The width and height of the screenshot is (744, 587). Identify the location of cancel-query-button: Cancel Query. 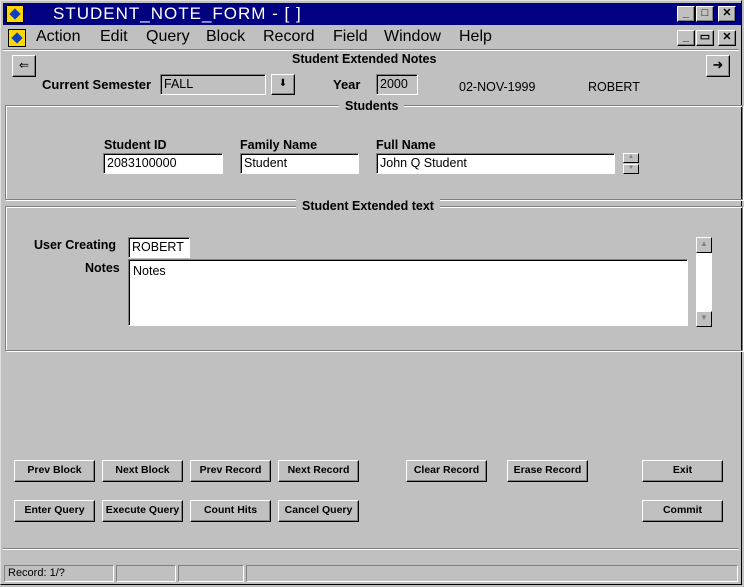
(318, 511).